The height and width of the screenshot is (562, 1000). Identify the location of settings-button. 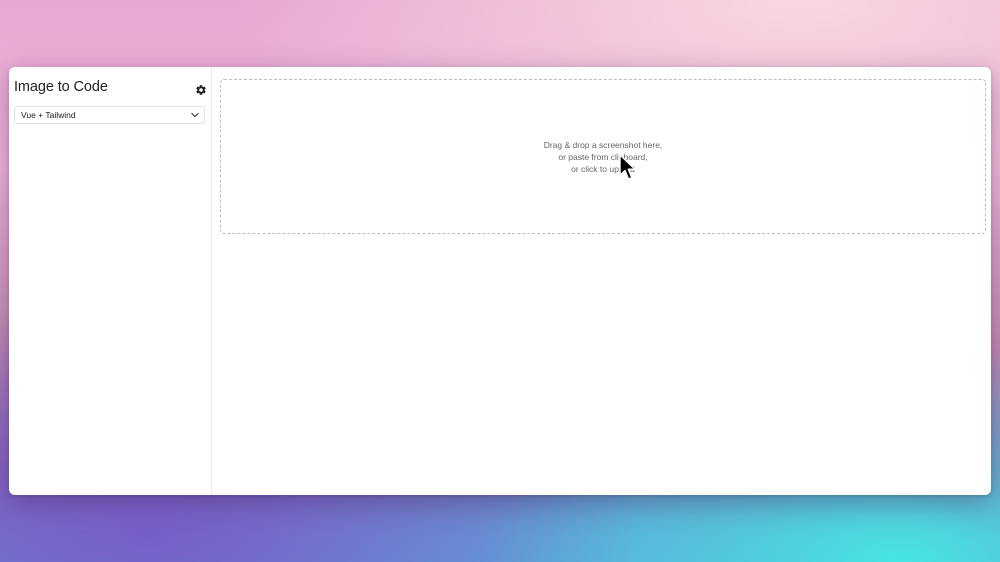
(201, 89).